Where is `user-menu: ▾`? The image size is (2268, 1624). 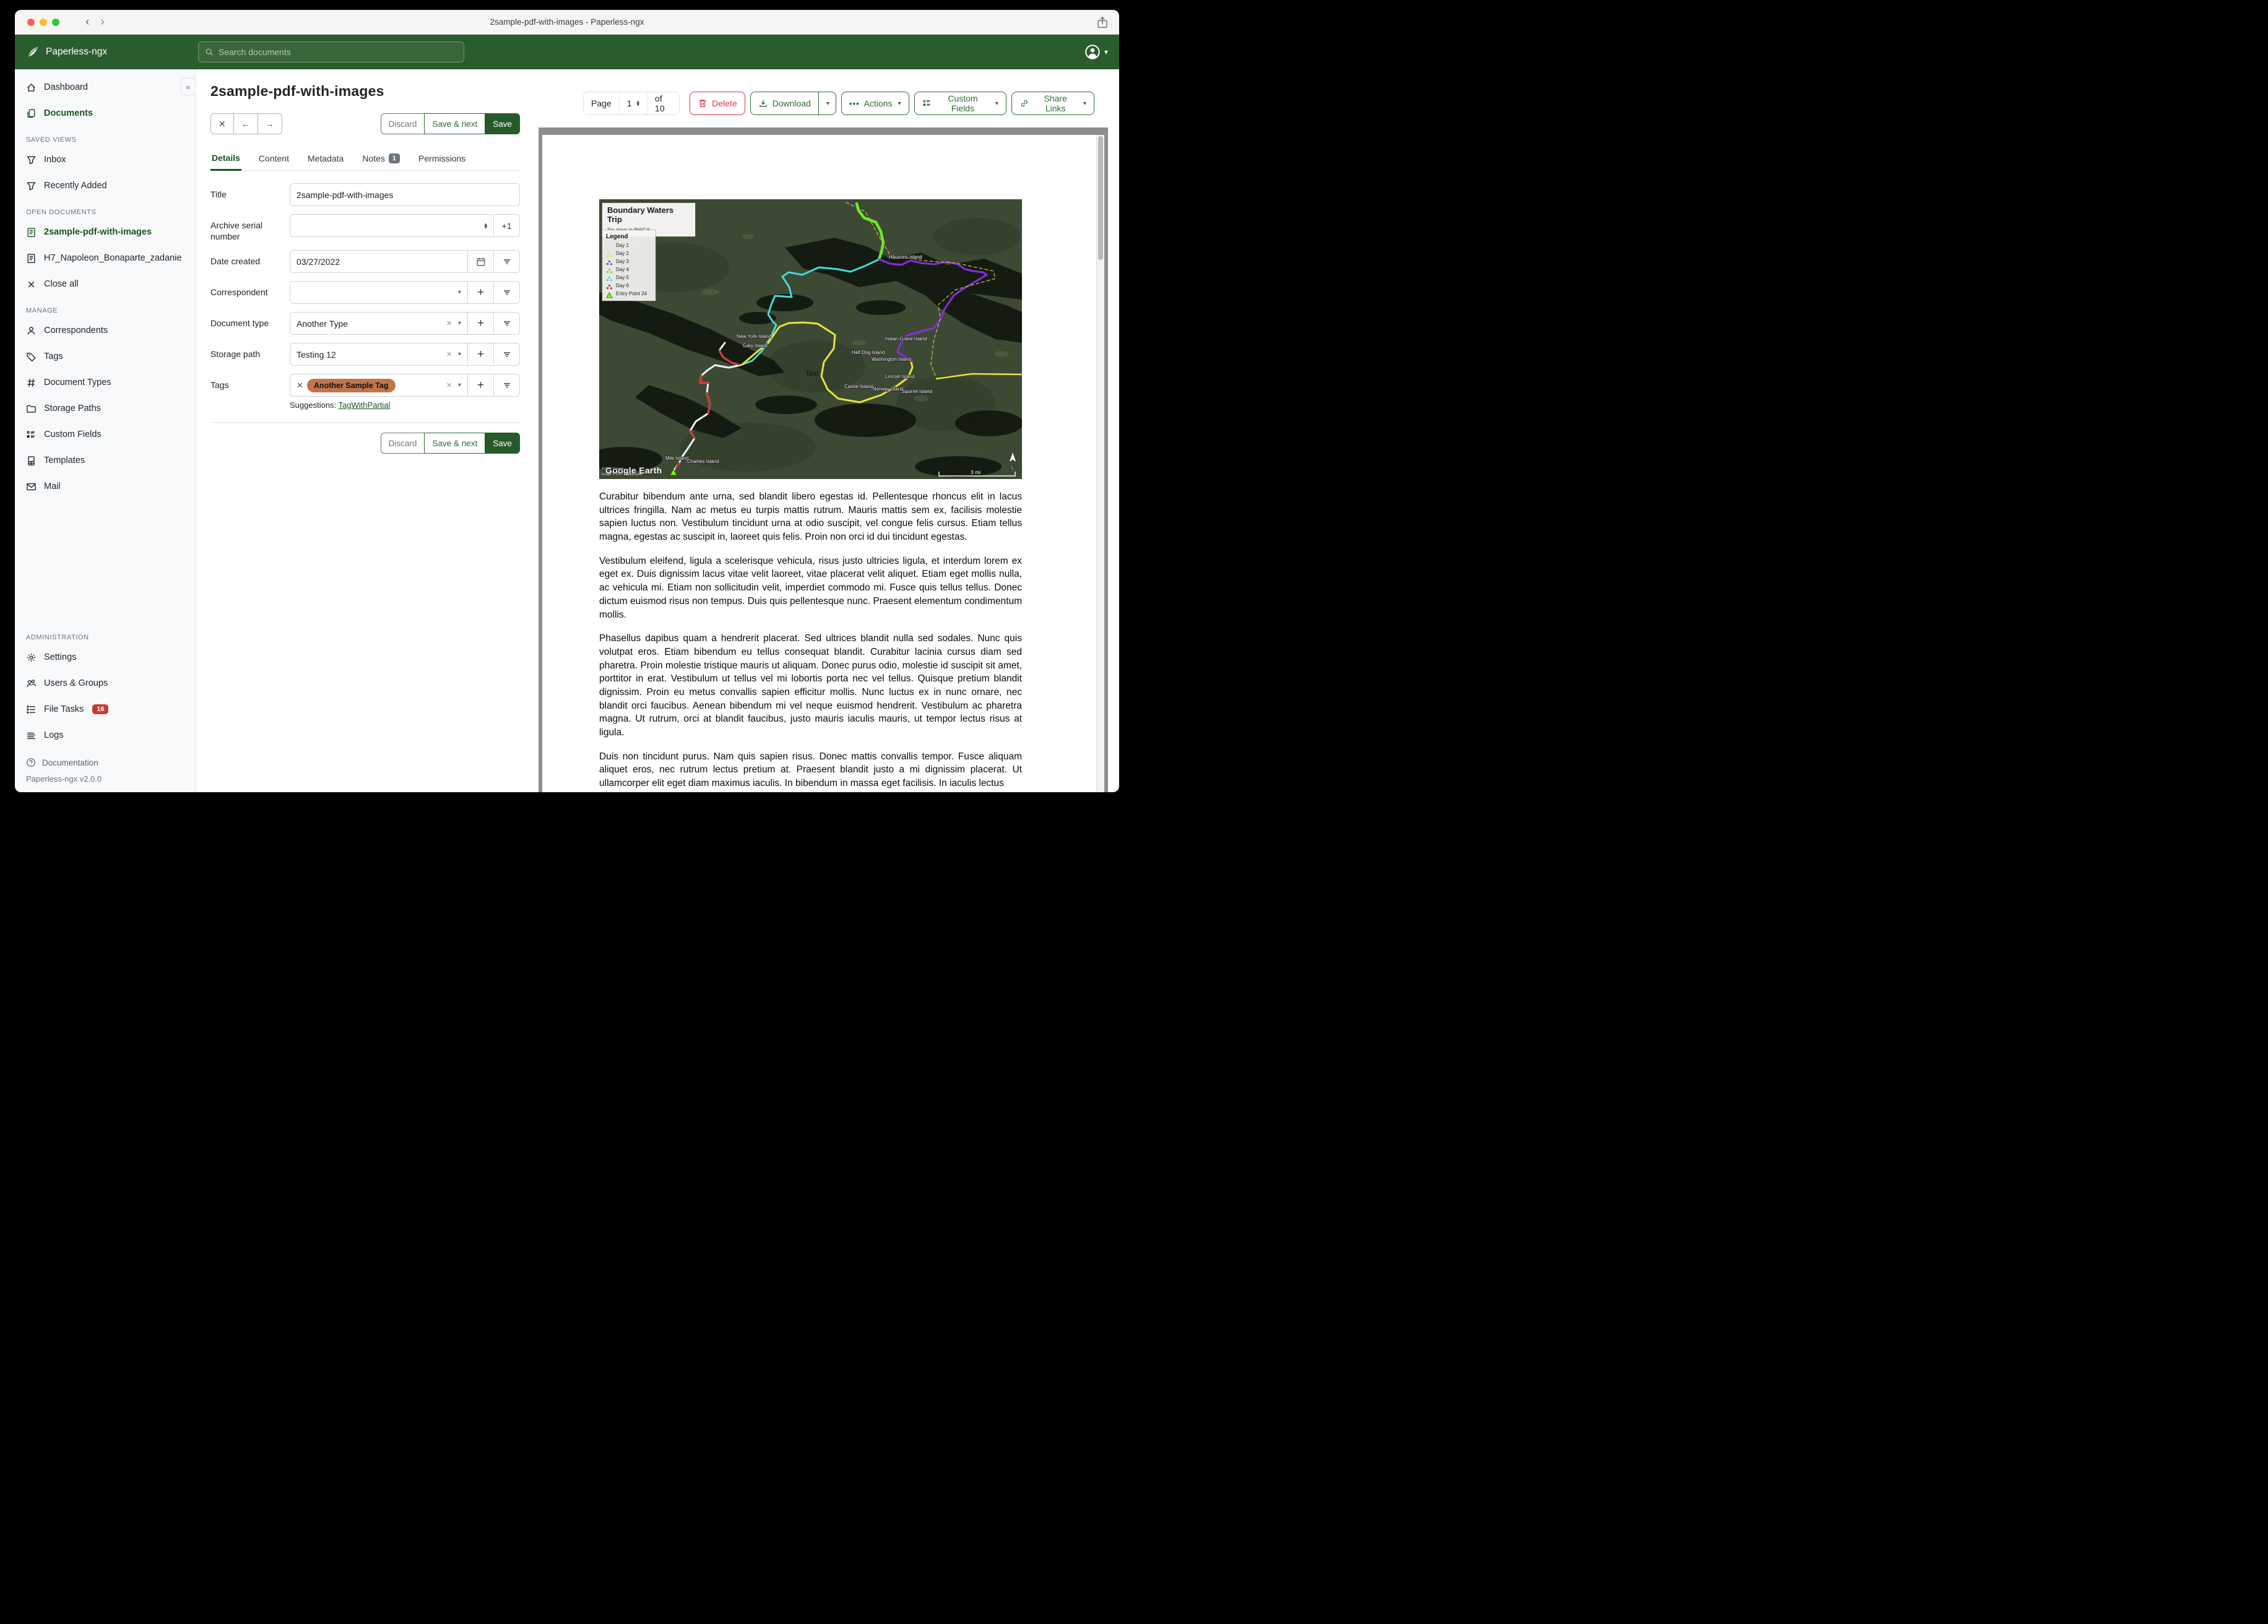 user-menu: ▾ is located at coordinates (1096, 52).